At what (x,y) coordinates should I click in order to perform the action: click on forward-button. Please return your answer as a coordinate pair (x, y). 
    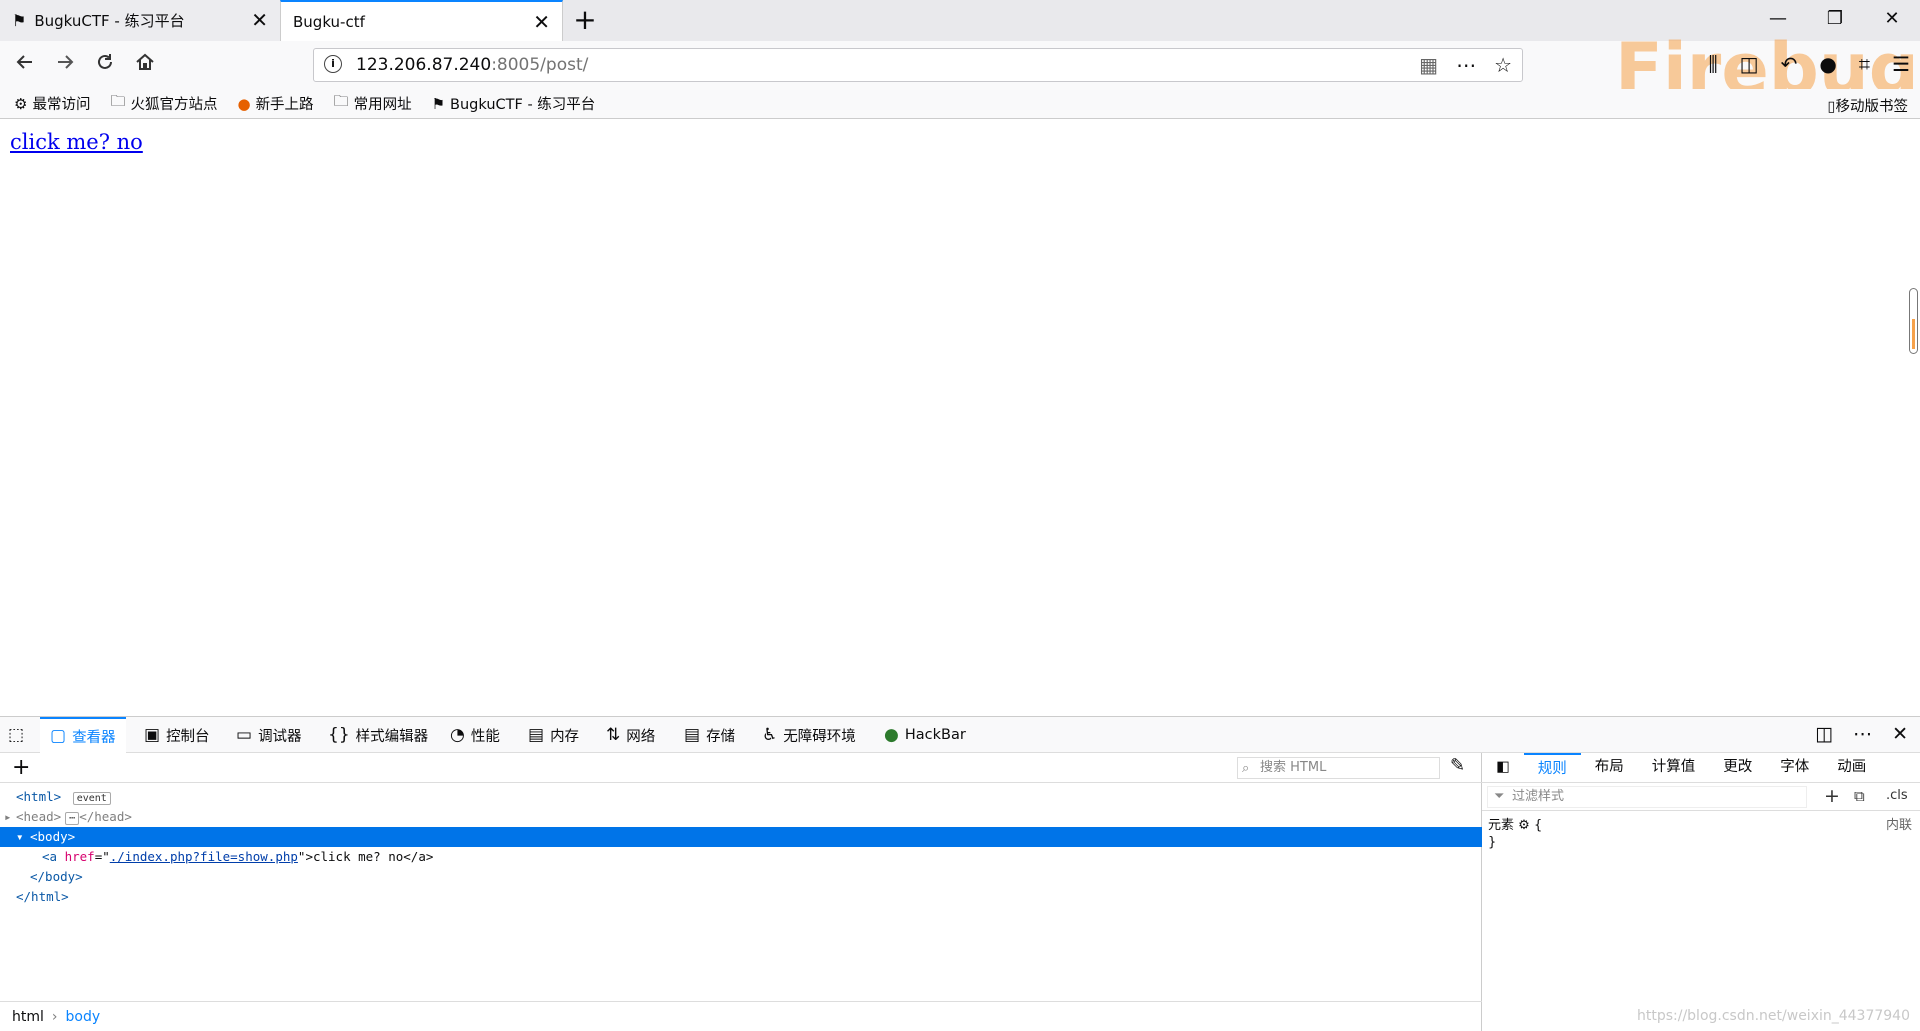
    Looking at the image, I should click on (65, 66).